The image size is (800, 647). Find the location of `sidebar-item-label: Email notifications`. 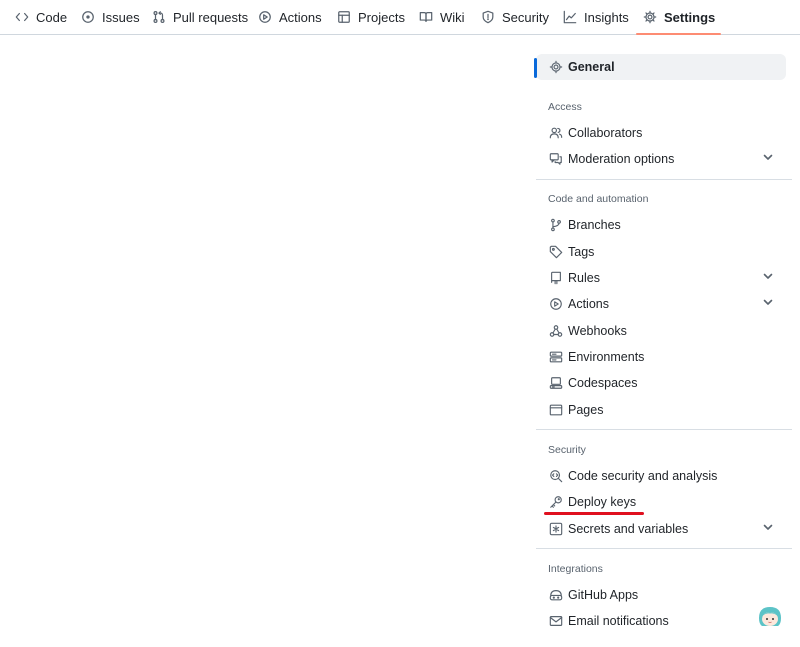

sidebar-item-label: Email notifications is located at coordinates (618, 621).